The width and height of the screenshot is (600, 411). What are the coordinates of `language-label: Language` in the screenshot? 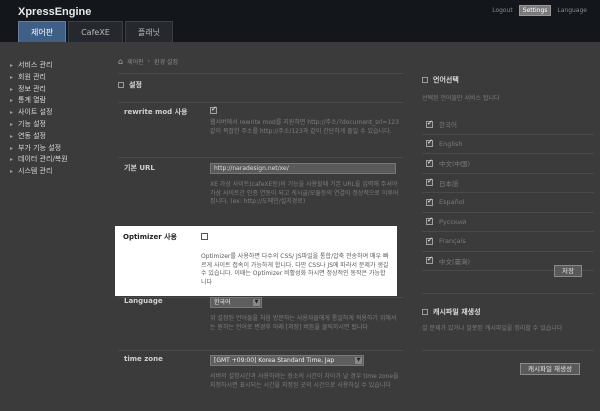 It's located at (143, 301).